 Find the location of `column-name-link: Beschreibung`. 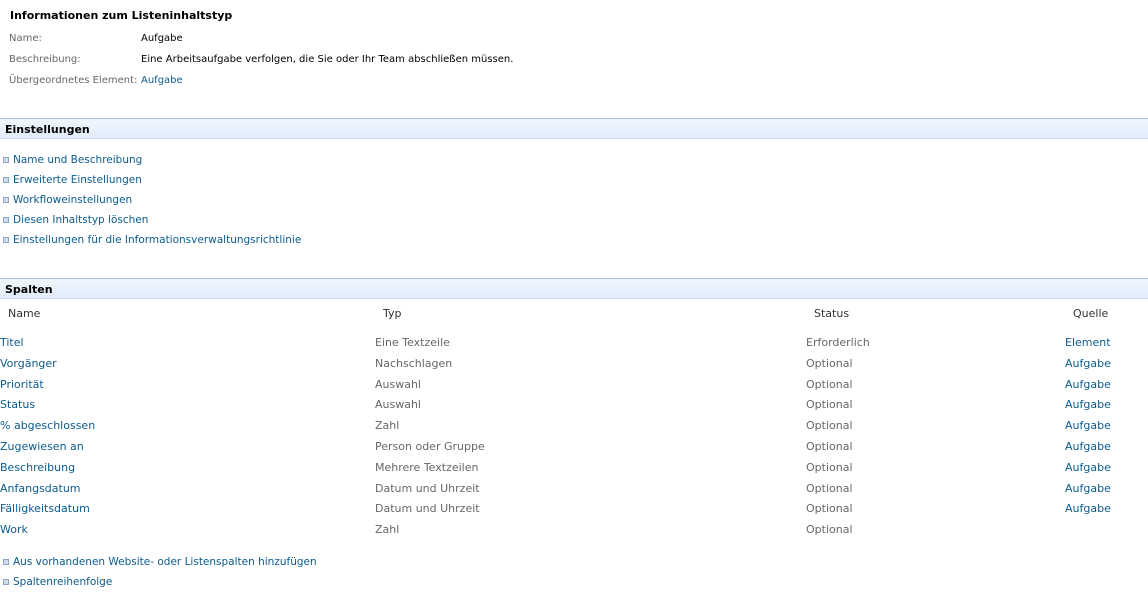

column-name-link: Beschreibung is located at coordinates (37, 467).